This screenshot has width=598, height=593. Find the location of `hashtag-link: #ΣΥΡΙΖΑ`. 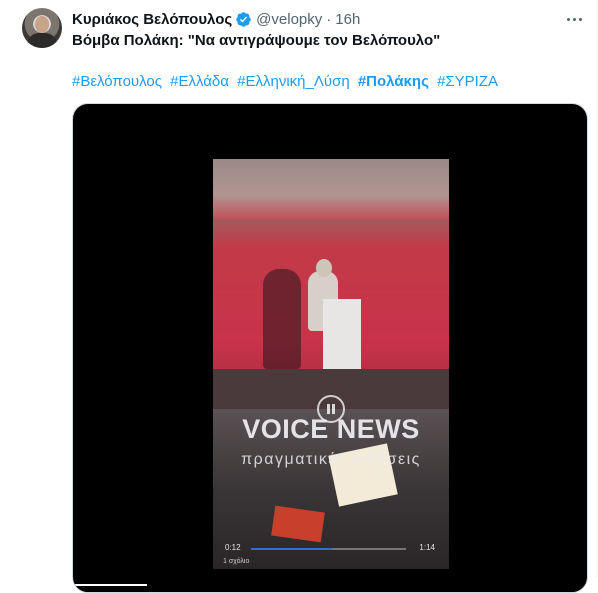

hashtag-link: #ΣΥΡΙΖΑ is located at coordinates (467, 81).